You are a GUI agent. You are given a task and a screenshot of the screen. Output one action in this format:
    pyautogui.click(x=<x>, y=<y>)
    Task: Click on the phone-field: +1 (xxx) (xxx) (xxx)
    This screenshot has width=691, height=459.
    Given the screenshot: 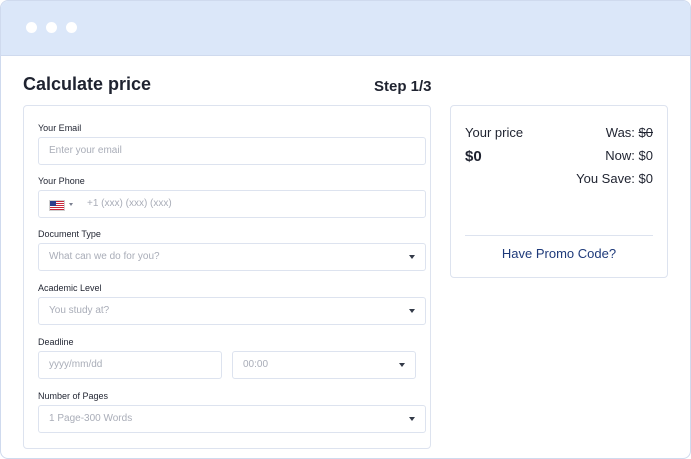 What is the action you would take?
    pyautogui.click(x=232, y=204)
    